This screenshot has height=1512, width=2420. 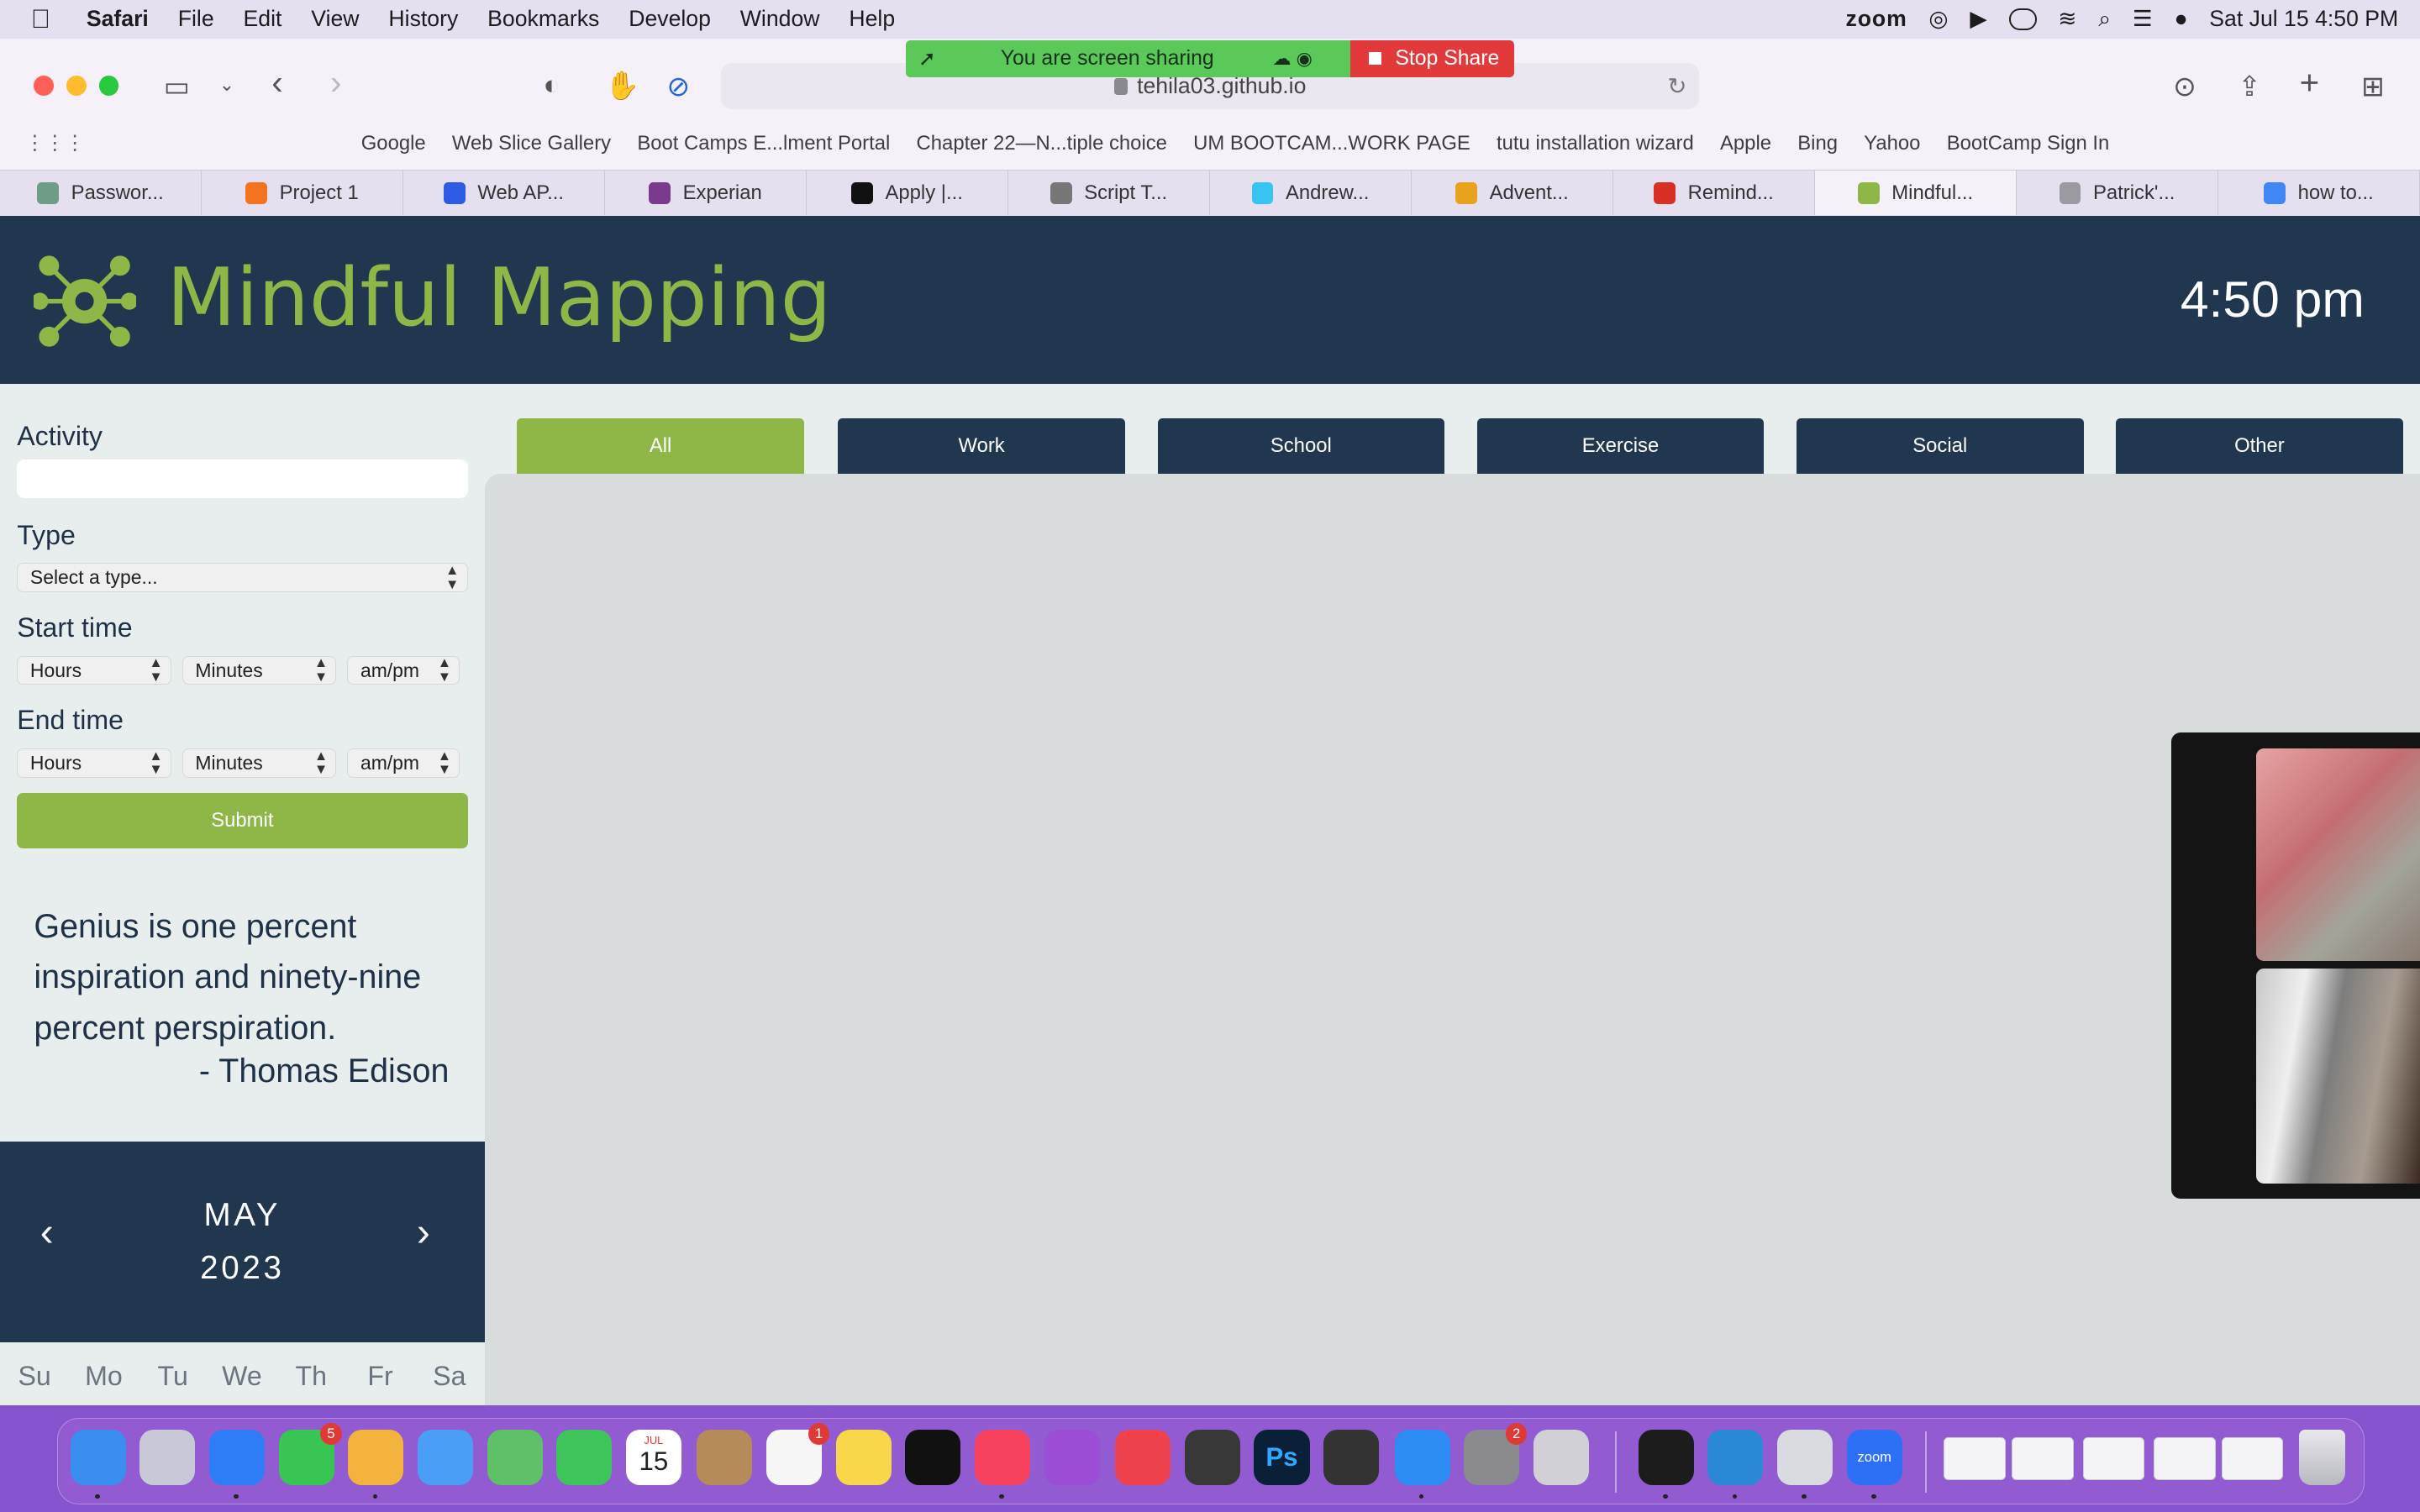 What do you see at coordinates (167, 1457) in the screenshot?
I see `dock-launchpad-icon` at bounding box center [167, 1457].